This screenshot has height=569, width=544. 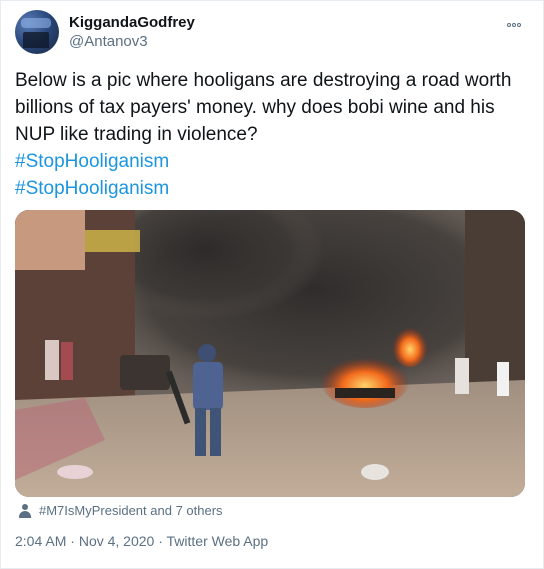 What do you see at coordinates (517, 21) in the screenshot?
I see `more-options-icon` at bounding box center [517, 21].